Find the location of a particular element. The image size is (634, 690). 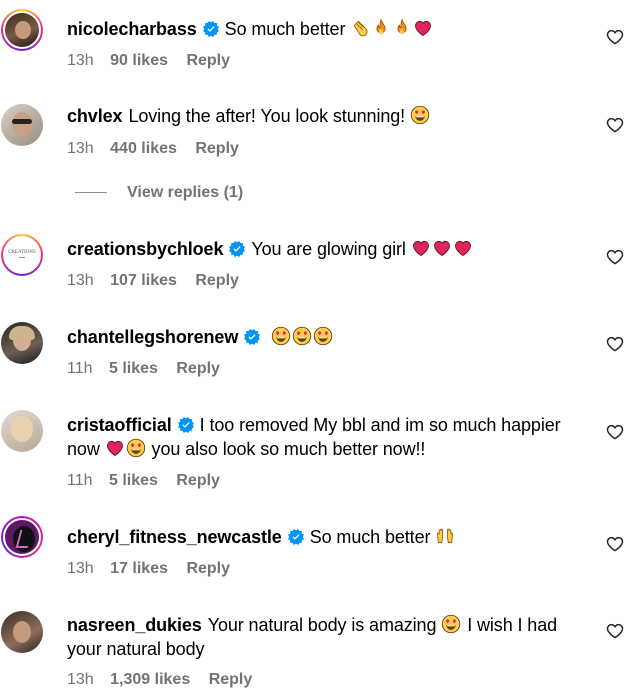

likes-count: 107 likes is located at coordinates (143, 280).